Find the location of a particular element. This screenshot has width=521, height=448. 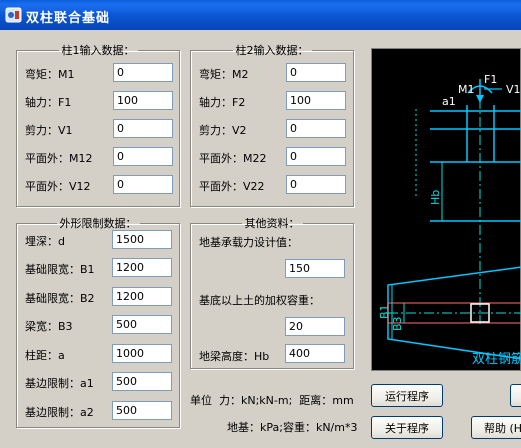

col2-input-v22 is located at coordinates (316, 184).